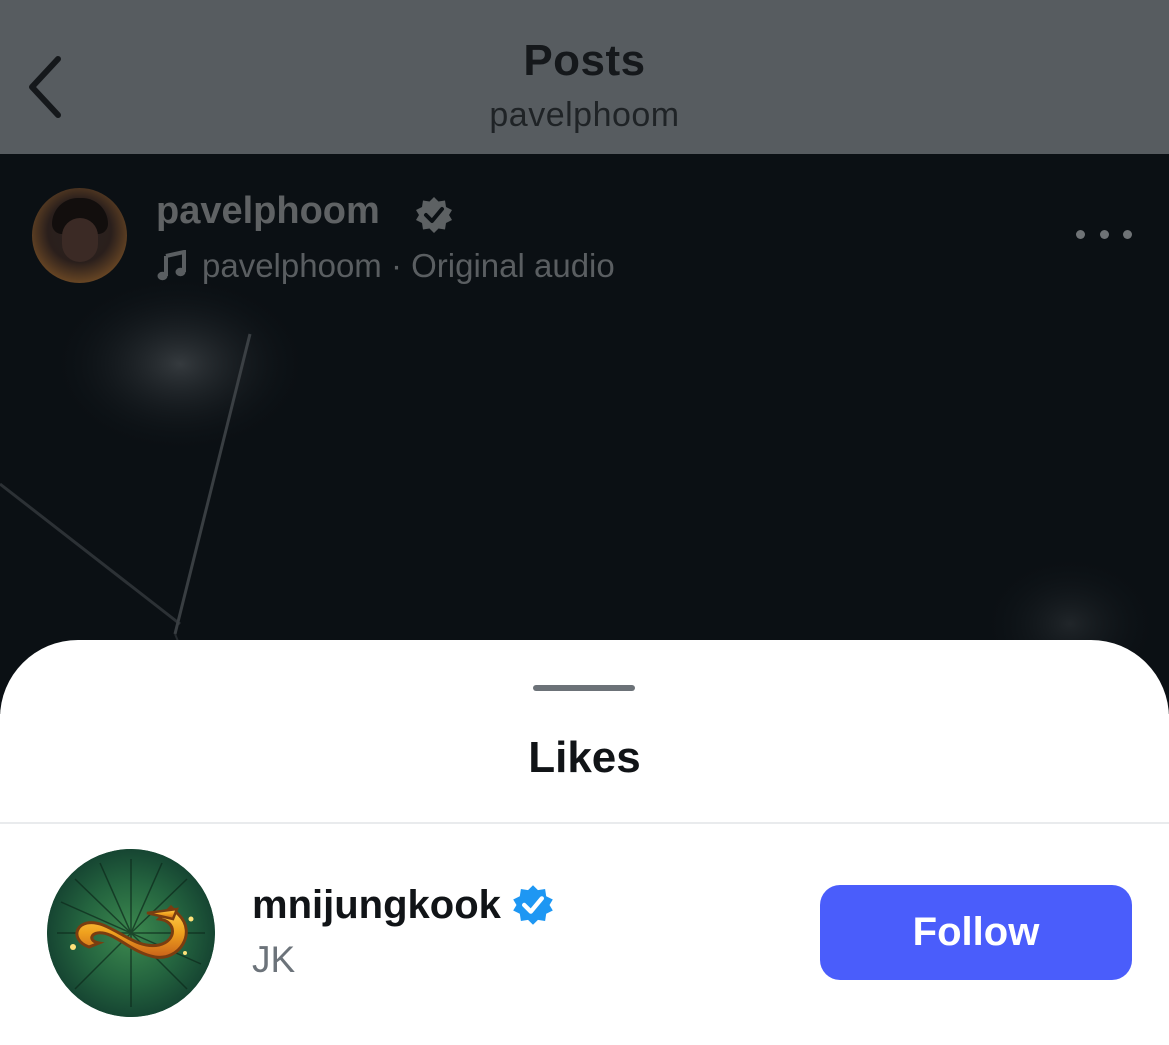 This screenshot has height=1045, width=1169. I want to click on page-title: Posts, so click(584, 60).